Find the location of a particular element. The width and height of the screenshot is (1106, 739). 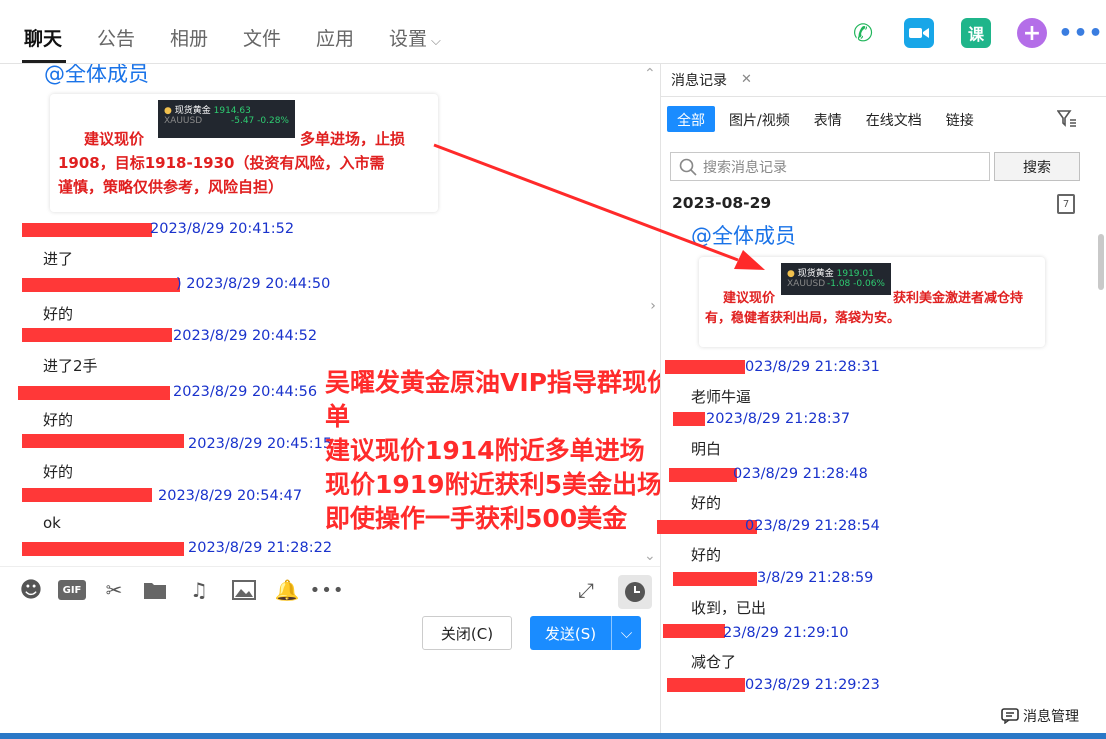

annotation-arrow is located at coordinates (599, 206).